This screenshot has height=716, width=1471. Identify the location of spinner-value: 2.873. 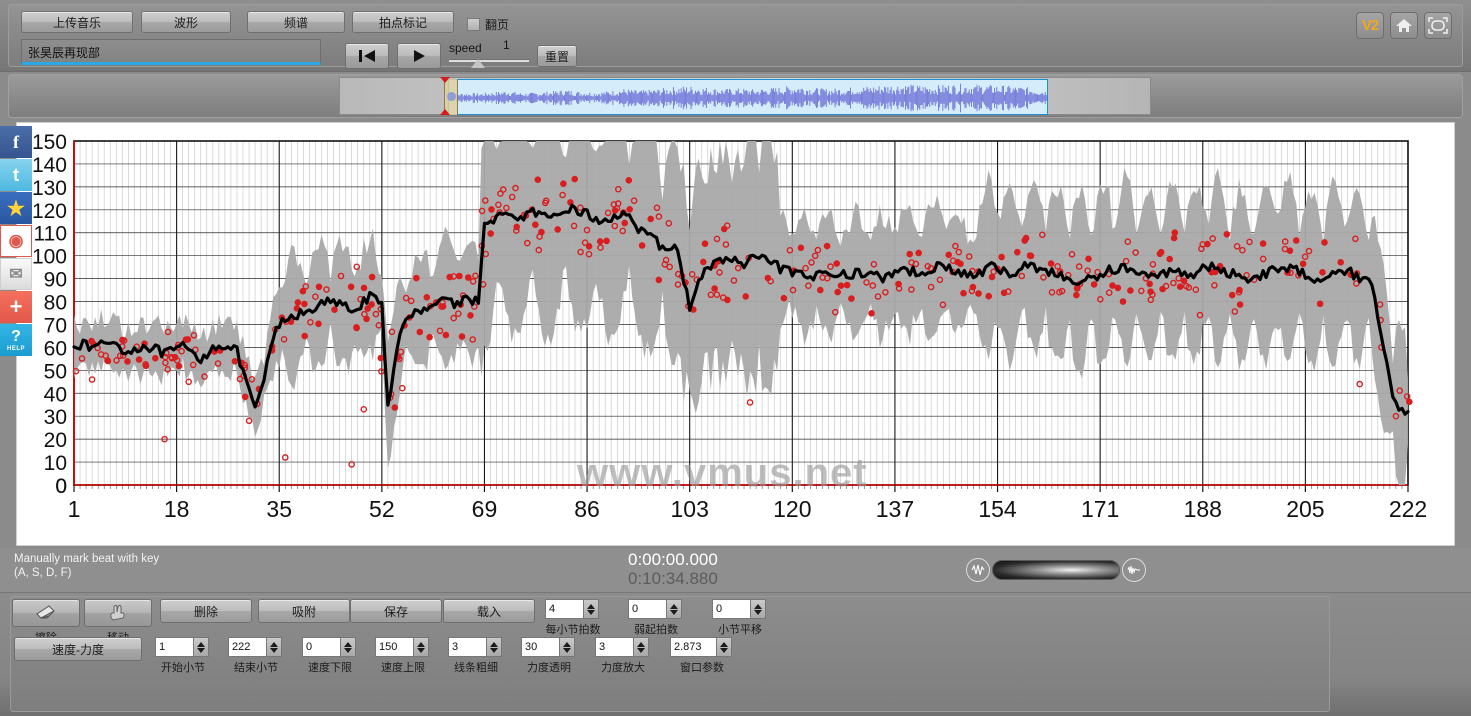
(693, 647).